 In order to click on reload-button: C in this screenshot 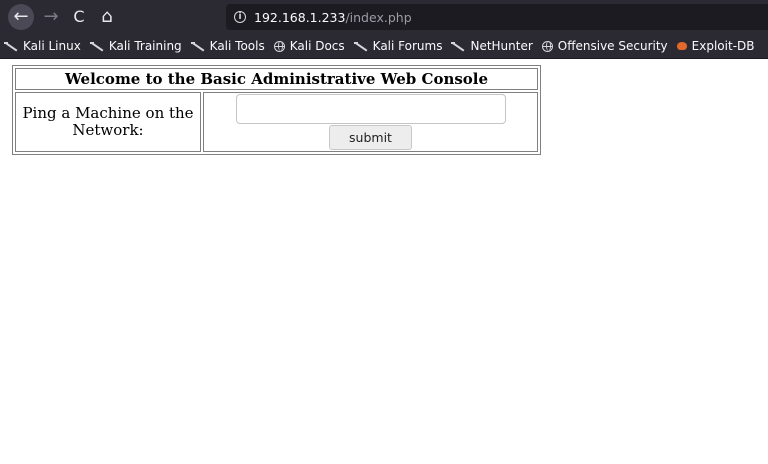, I will do `click(79, 17)`.